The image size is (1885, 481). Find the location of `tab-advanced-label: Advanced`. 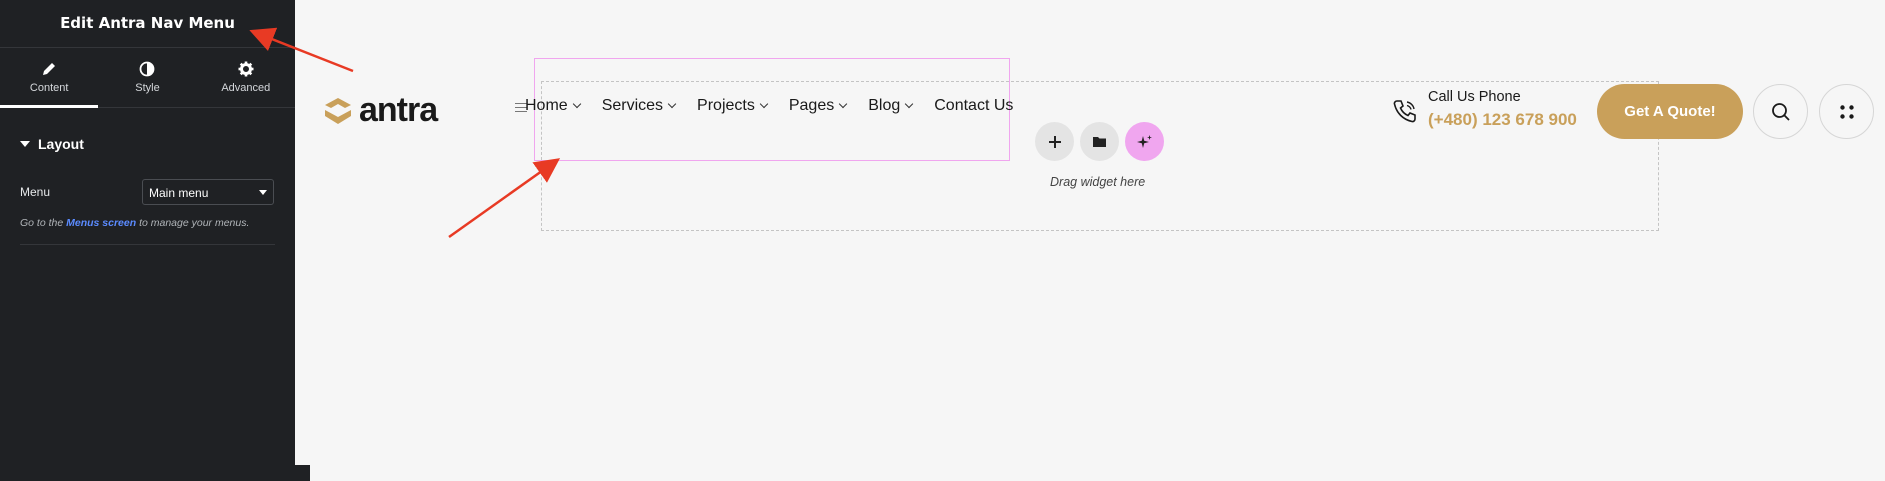

tab-advanced-label: Advanced is located at coordinates (246, 88).